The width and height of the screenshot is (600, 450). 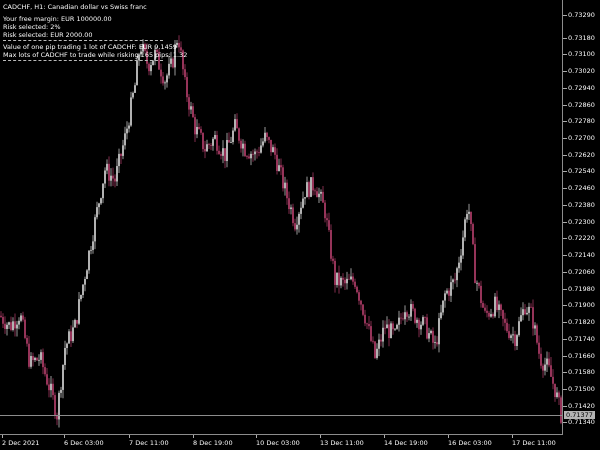 I want to click on time-axis-label: 17 Dec 11:00, so click(x=534, y=443).